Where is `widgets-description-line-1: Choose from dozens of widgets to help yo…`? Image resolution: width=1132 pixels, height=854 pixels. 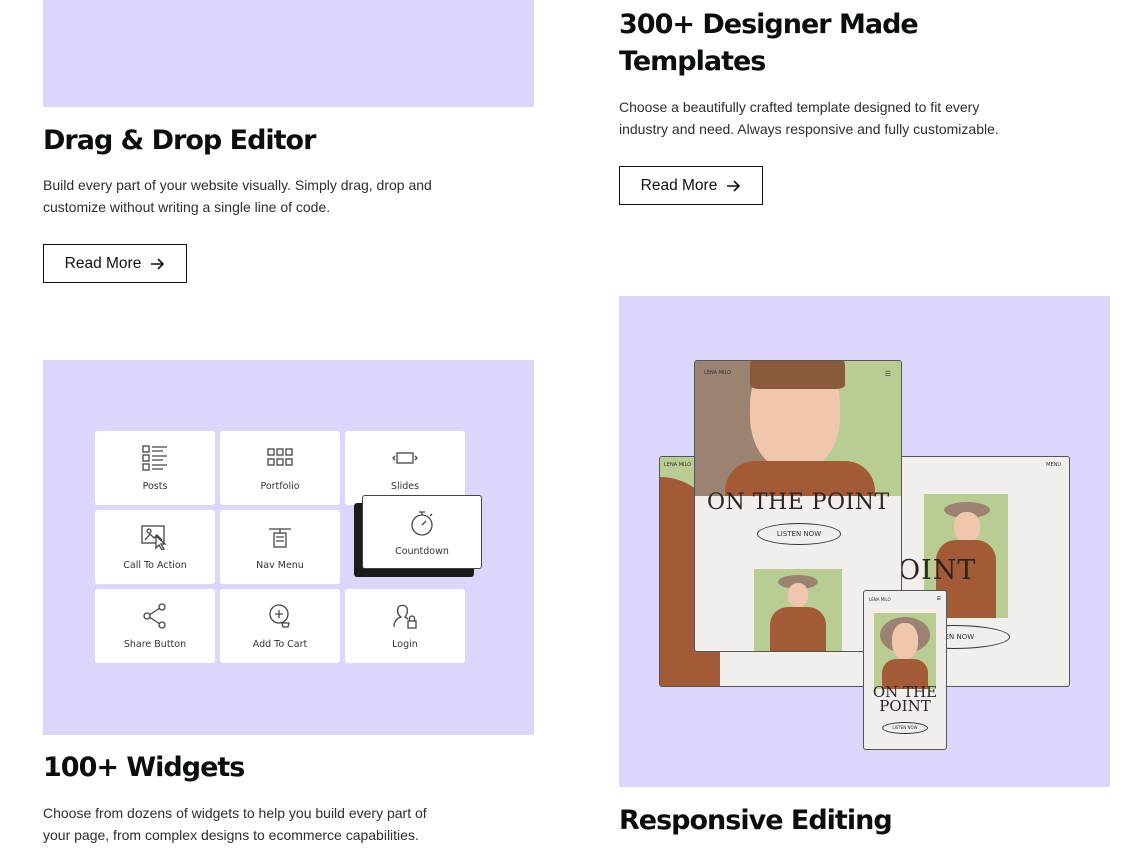
widgets-description-line-1: Choose from dozens of widgets to help yo… is located at coordinates (235, 813).